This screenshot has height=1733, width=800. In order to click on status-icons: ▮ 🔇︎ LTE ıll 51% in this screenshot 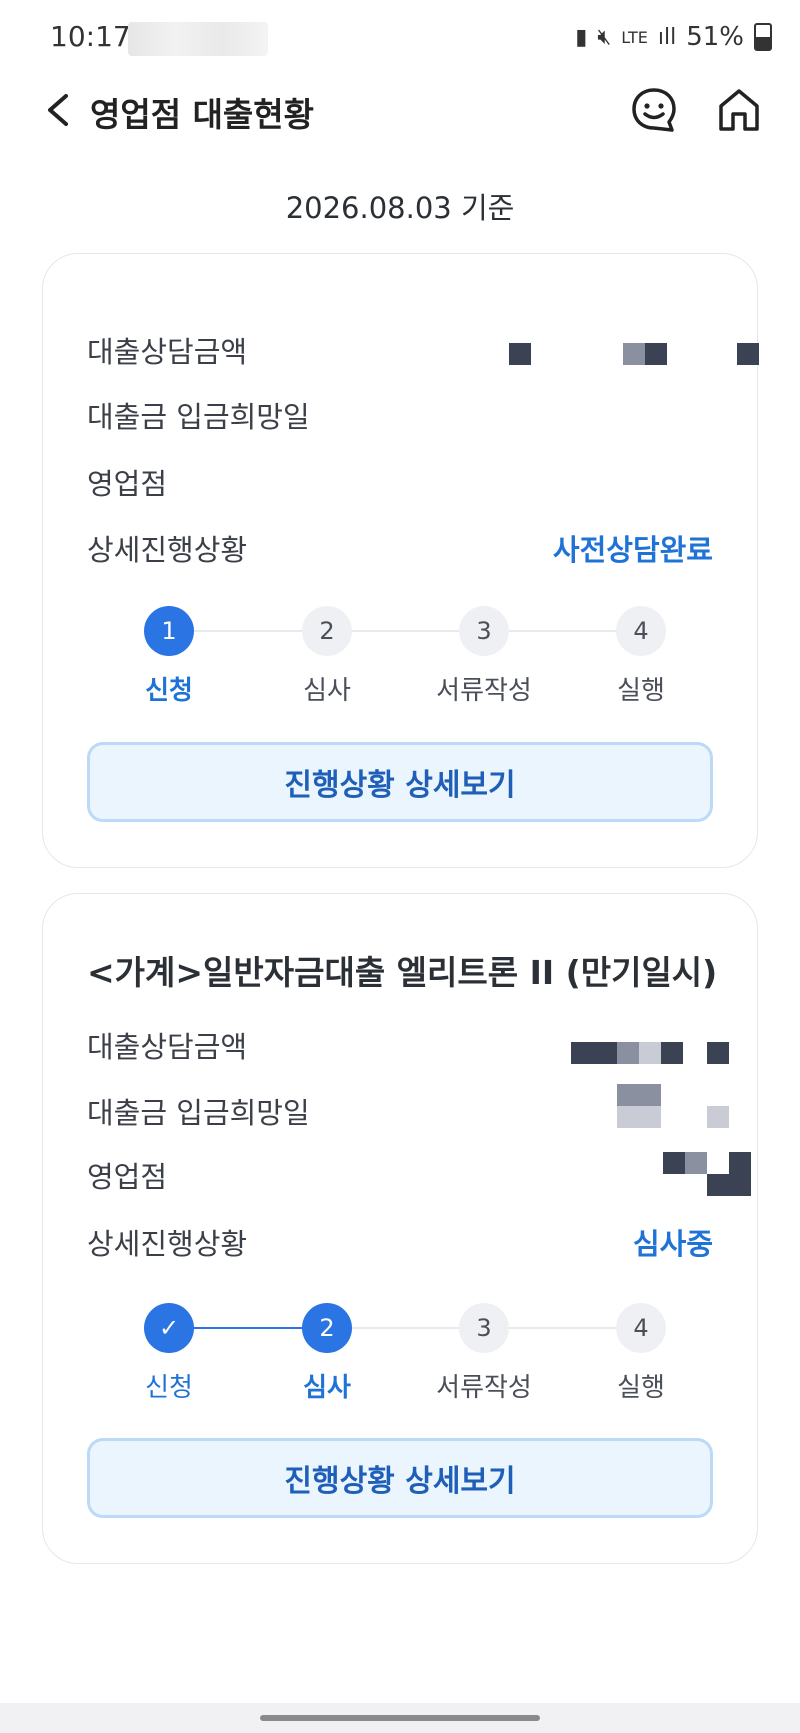, I will do `click(673, 37)`.